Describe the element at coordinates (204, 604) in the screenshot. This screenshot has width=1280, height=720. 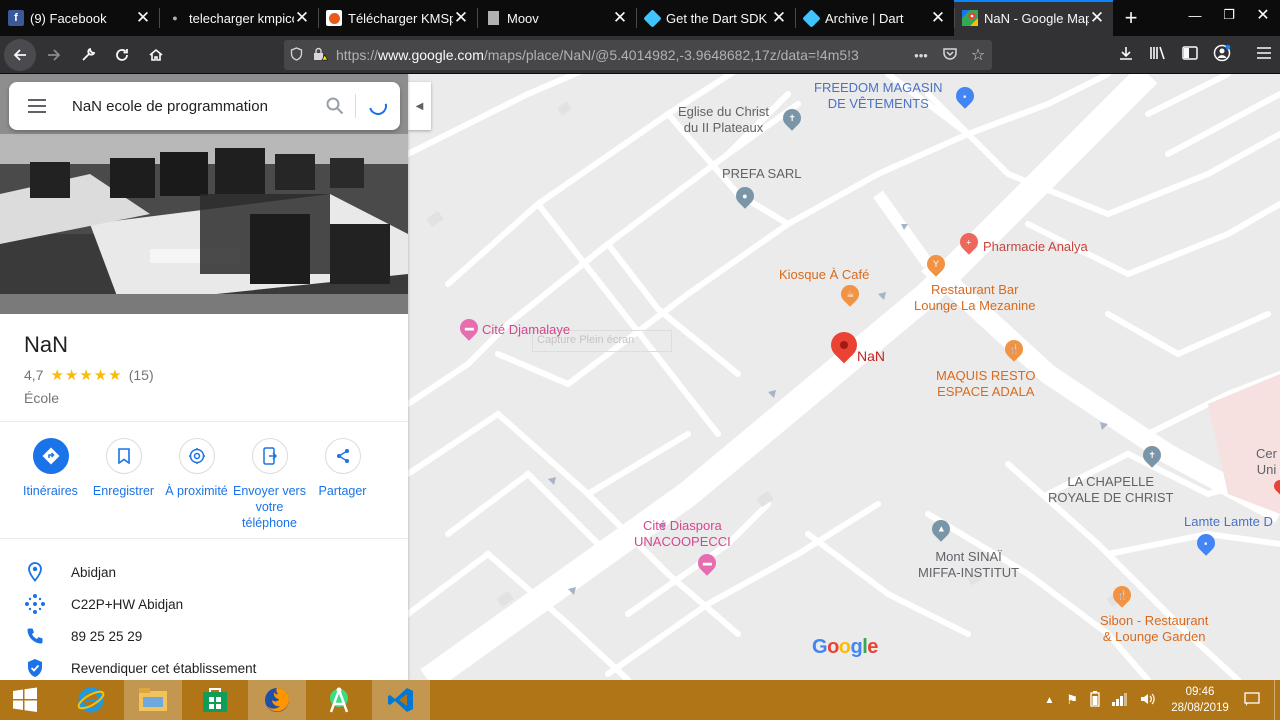
I see `plus-code-row: C22P+HW Abidjan` at that location.